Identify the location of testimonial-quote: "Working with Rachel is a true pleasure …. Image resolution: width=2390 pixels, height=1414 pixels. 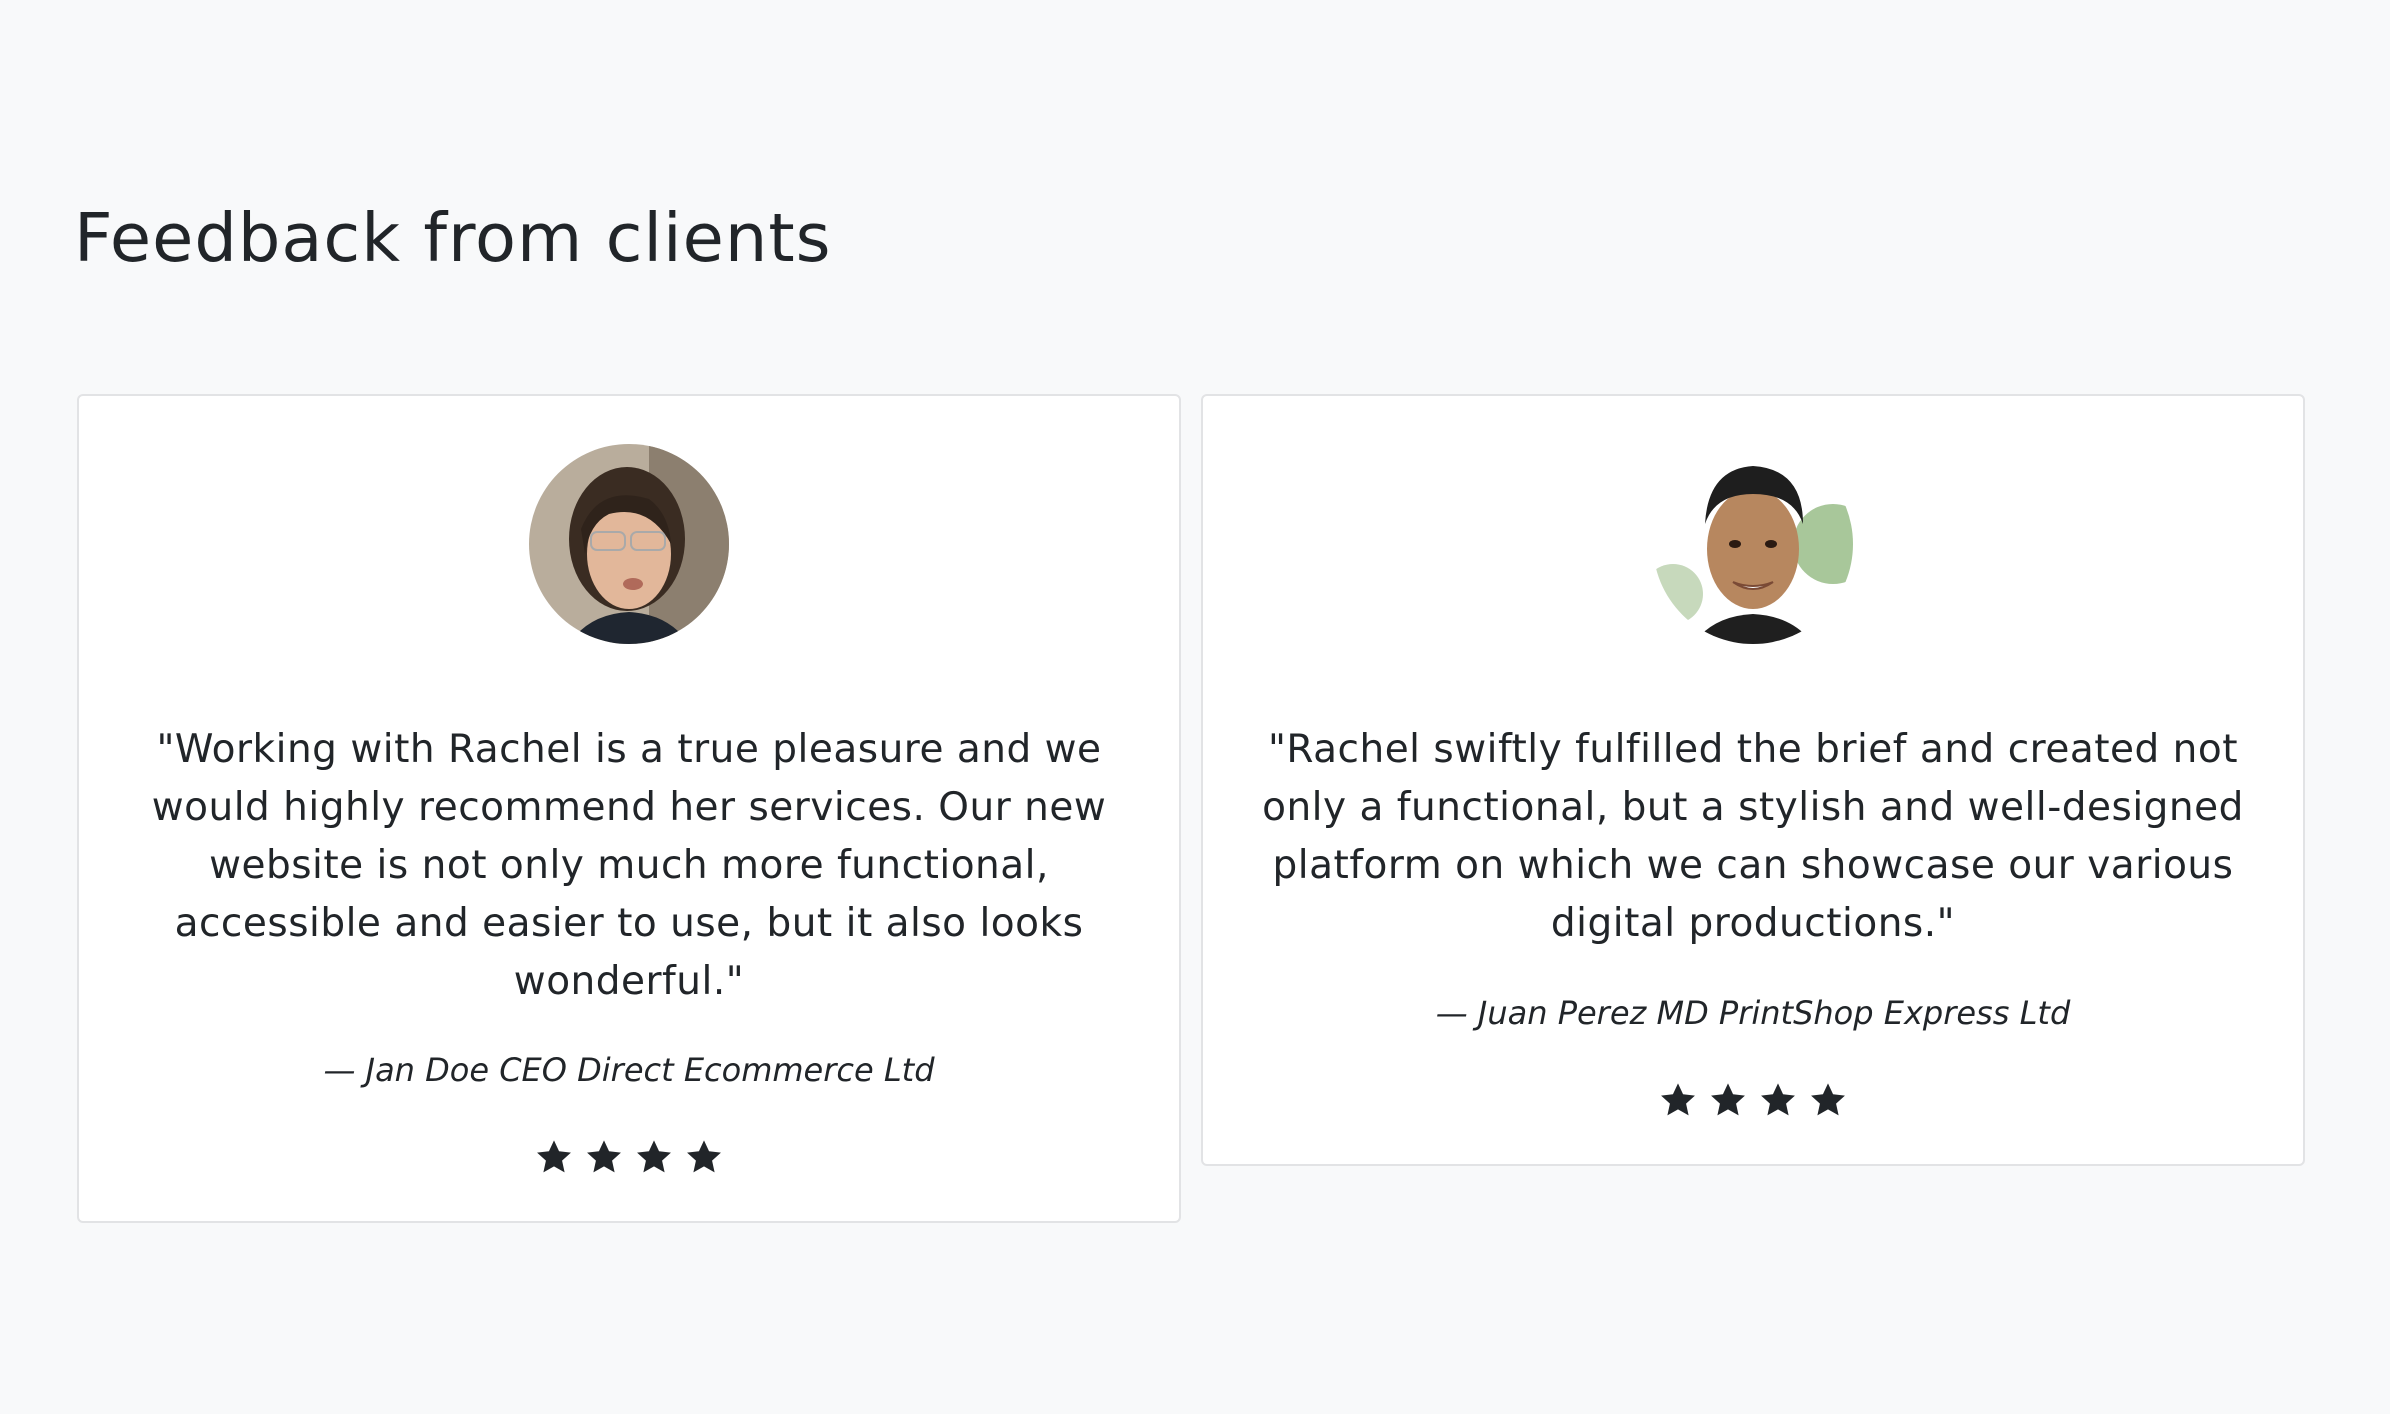
(629, 865).